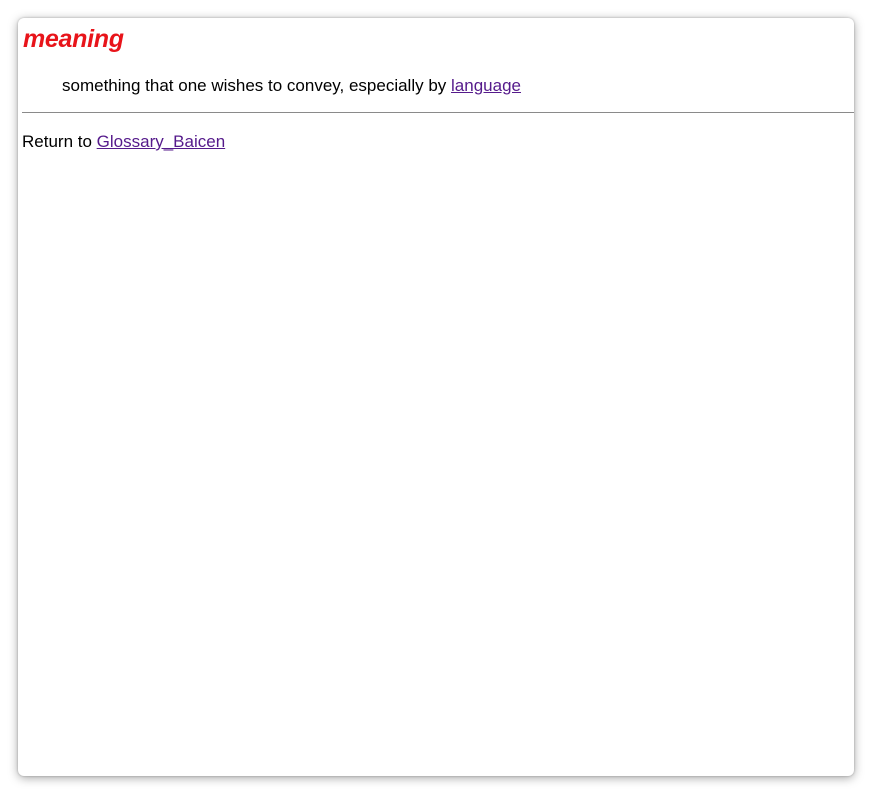 The height and width of the screenshot is (795, 872). I want to click on horizontal-divider, so click(438, 112).